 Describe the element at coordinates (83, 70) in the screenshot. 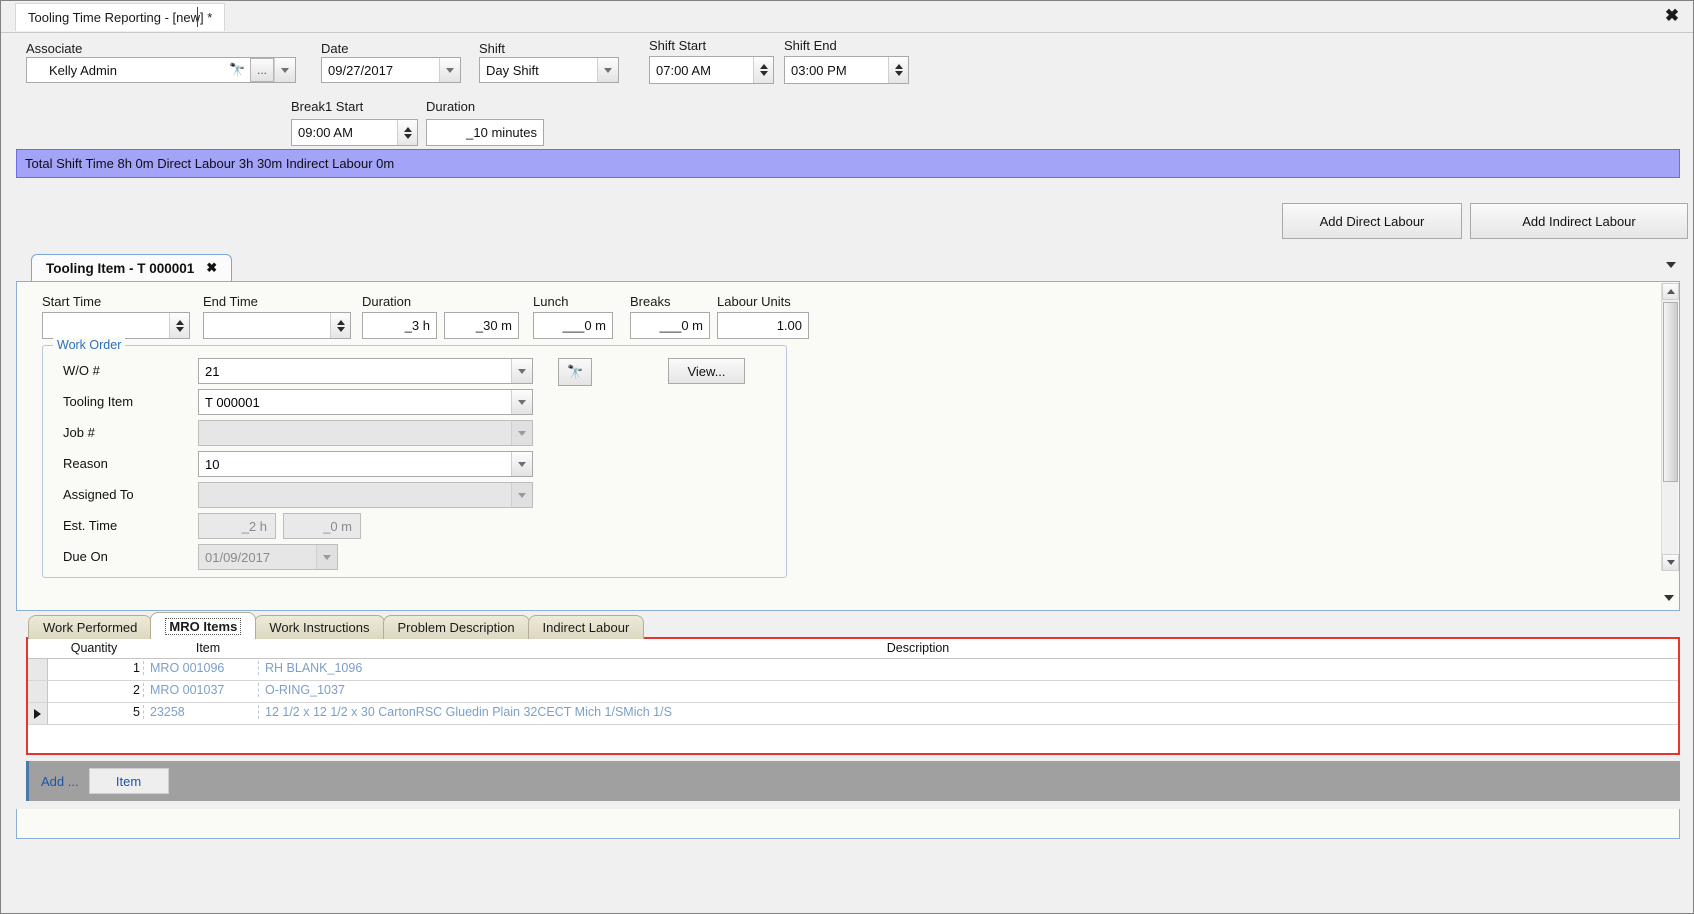

I see `associate-value: Kelly Admin` at that location.